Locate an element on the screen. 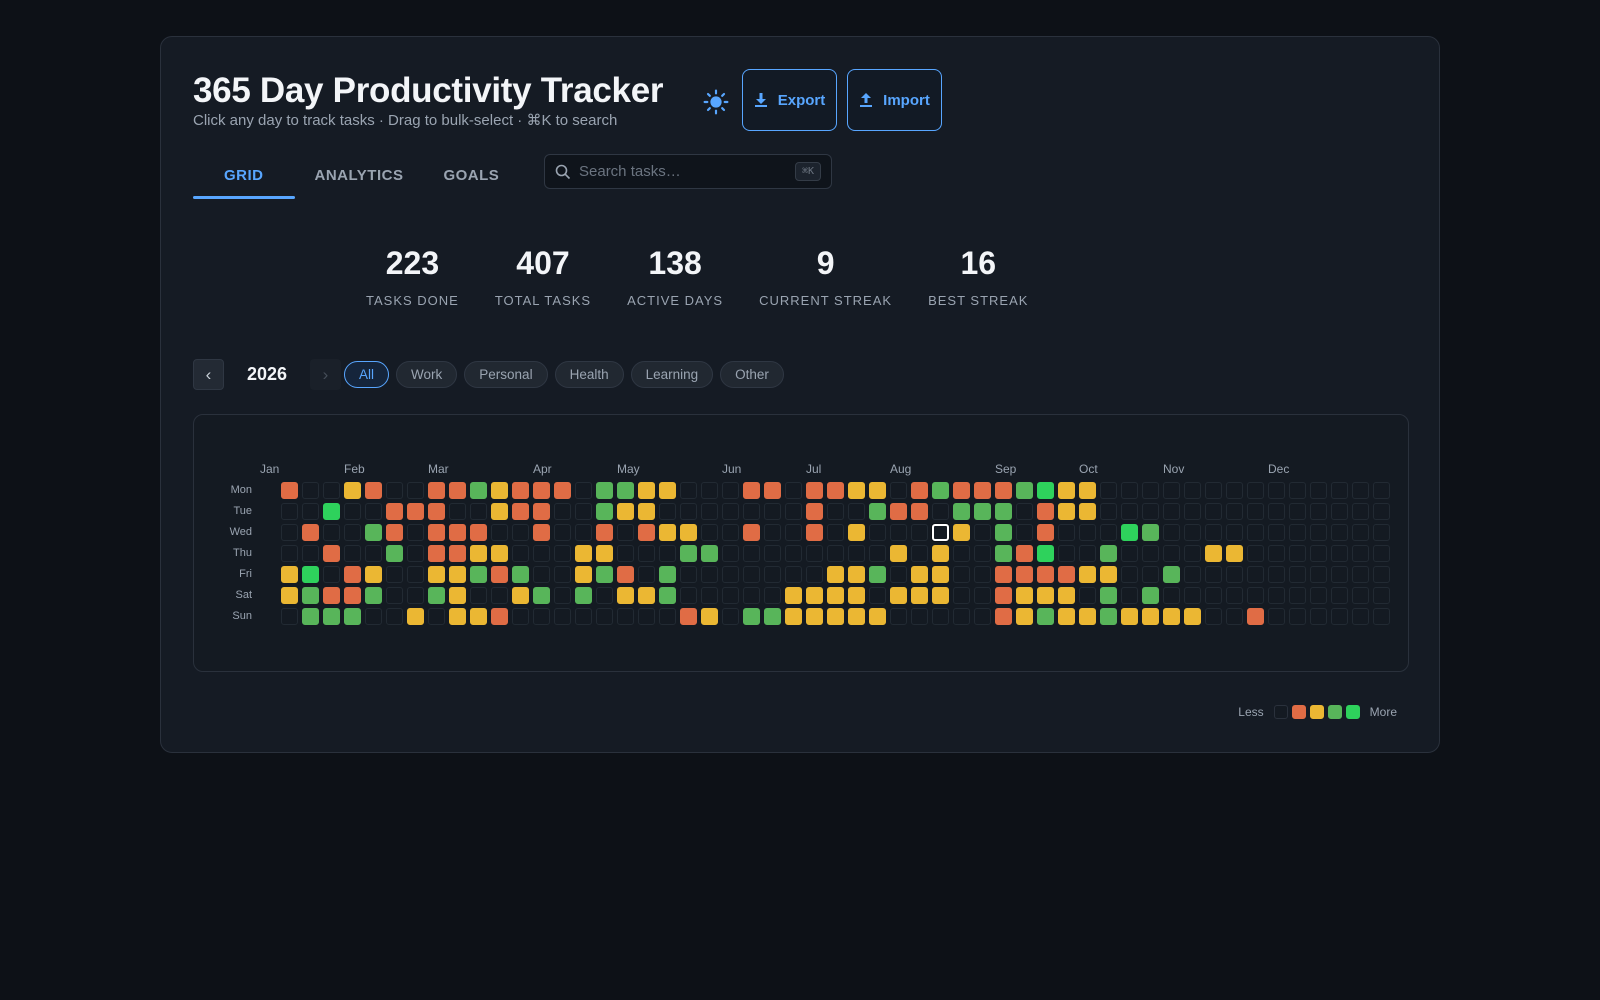 This screenshot has width=1600, height=1000. filter-chip-work: Work is located at coordinates (427, 374).